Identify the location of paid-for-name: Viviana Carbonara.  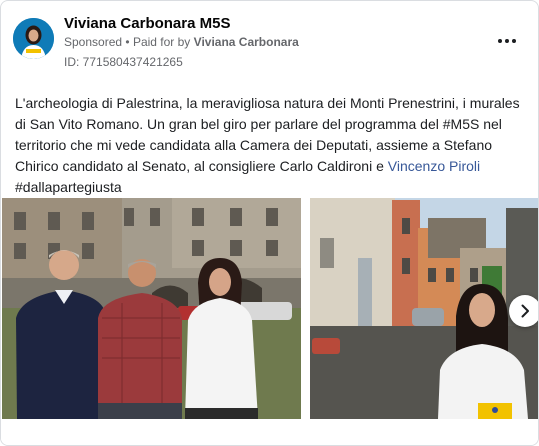
(246, 42).